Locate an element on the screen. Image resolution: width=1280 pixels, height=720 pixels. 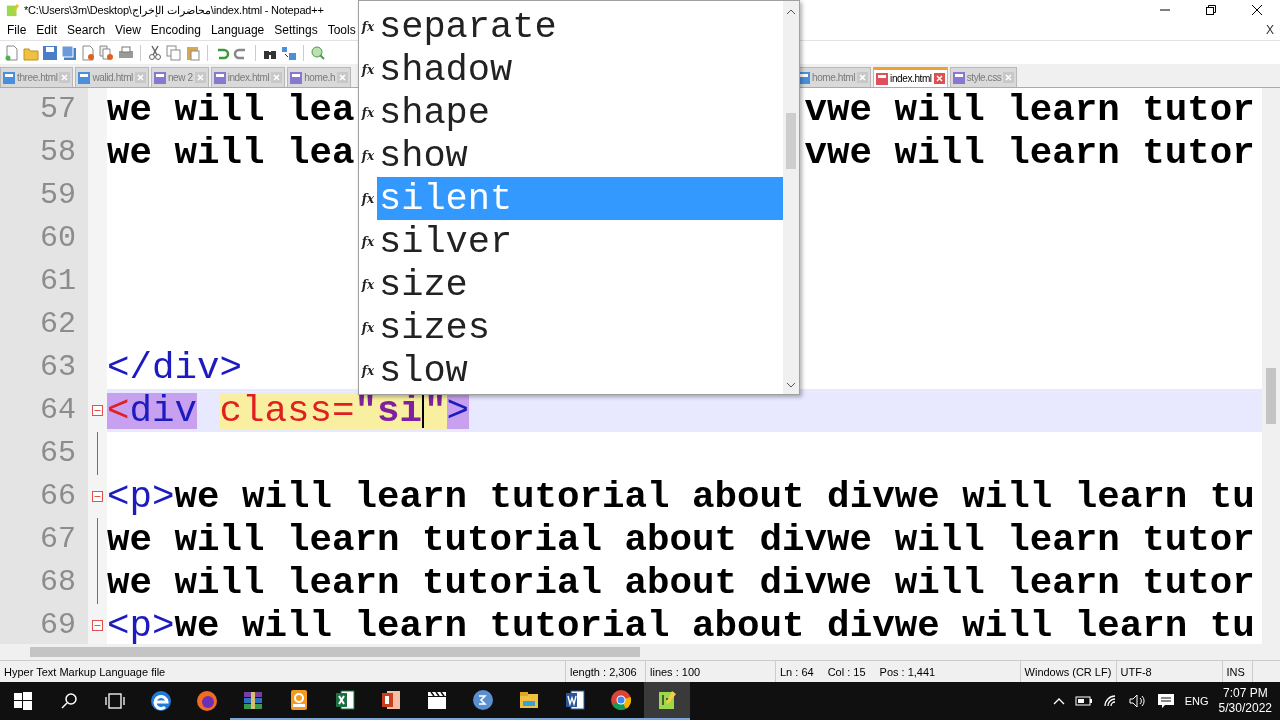
notepad-app-icon is located at coordinates (13, 10).